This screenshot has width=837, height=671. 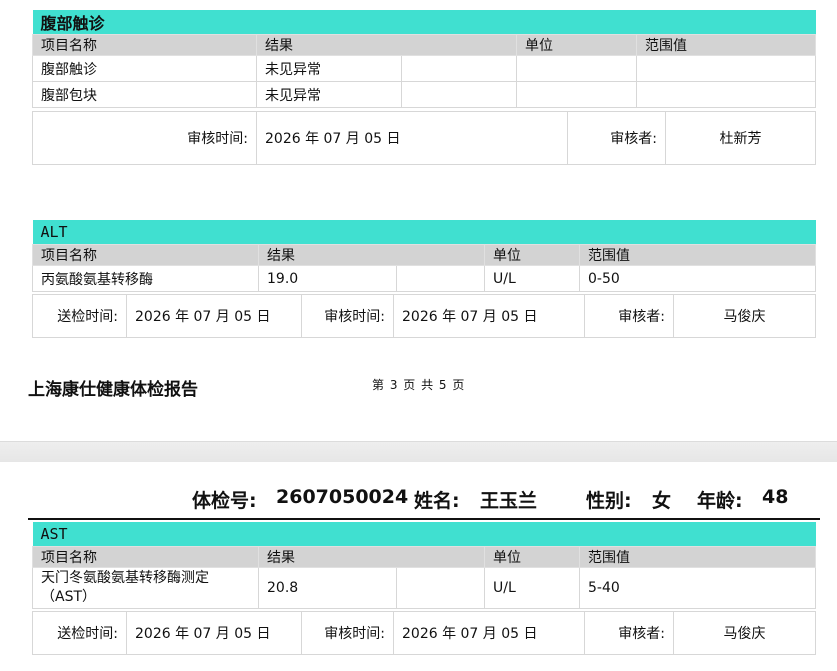 I want to click on section-title-row: AST, so click(x=424, y=534).